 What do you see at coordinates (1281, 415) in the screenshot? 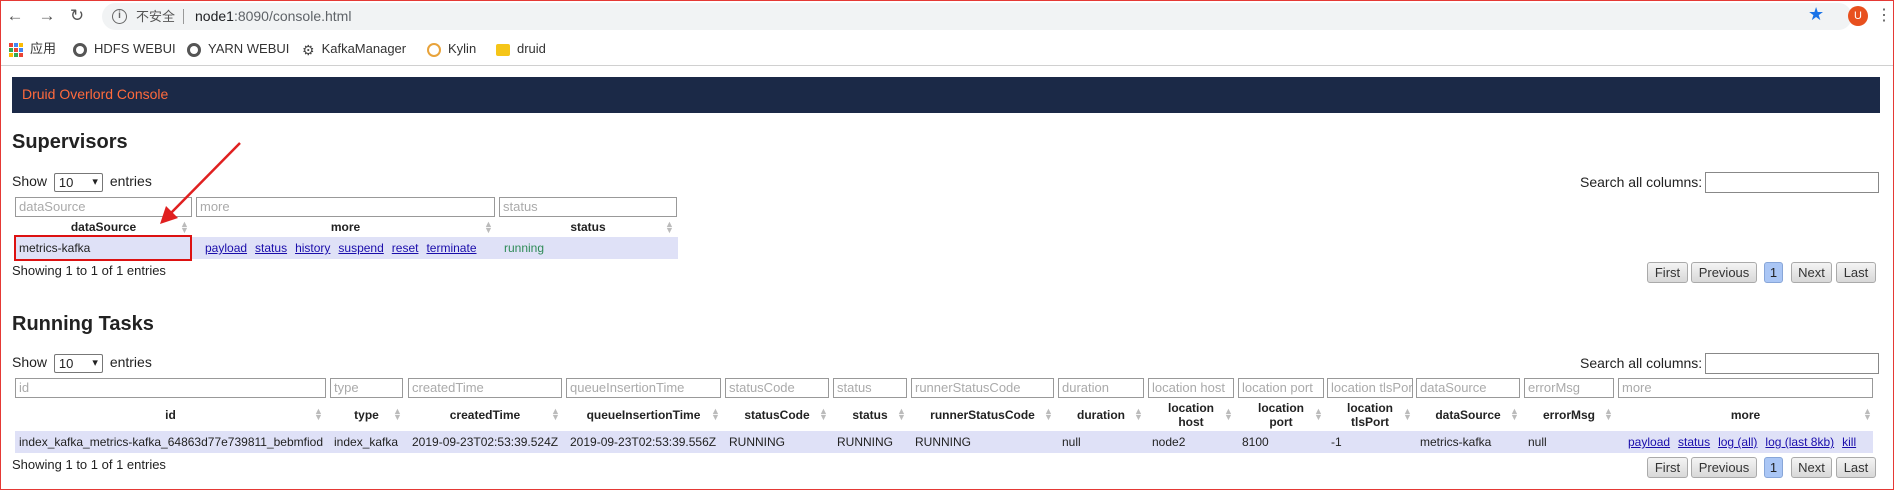
I see `column-header-location-port: location port` at bounding box center [1281, 415].